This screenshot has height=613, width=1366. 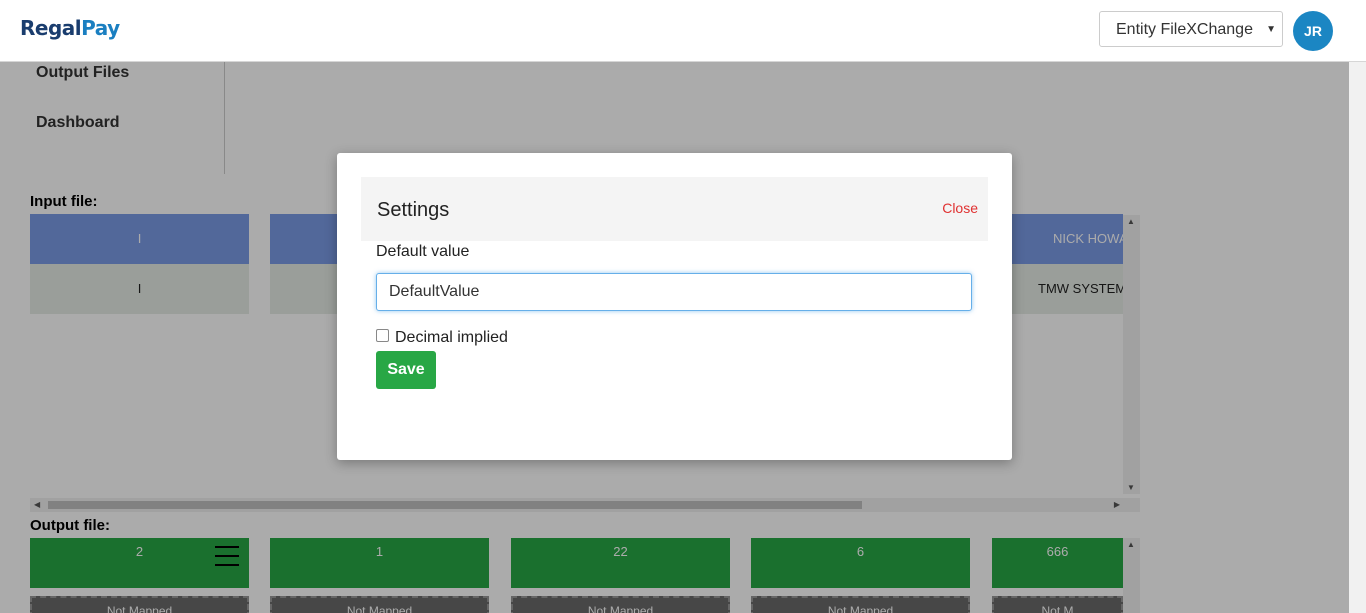 I want to click on entity-select-value: Entity FileXChange, so click(x=1184, y=29).